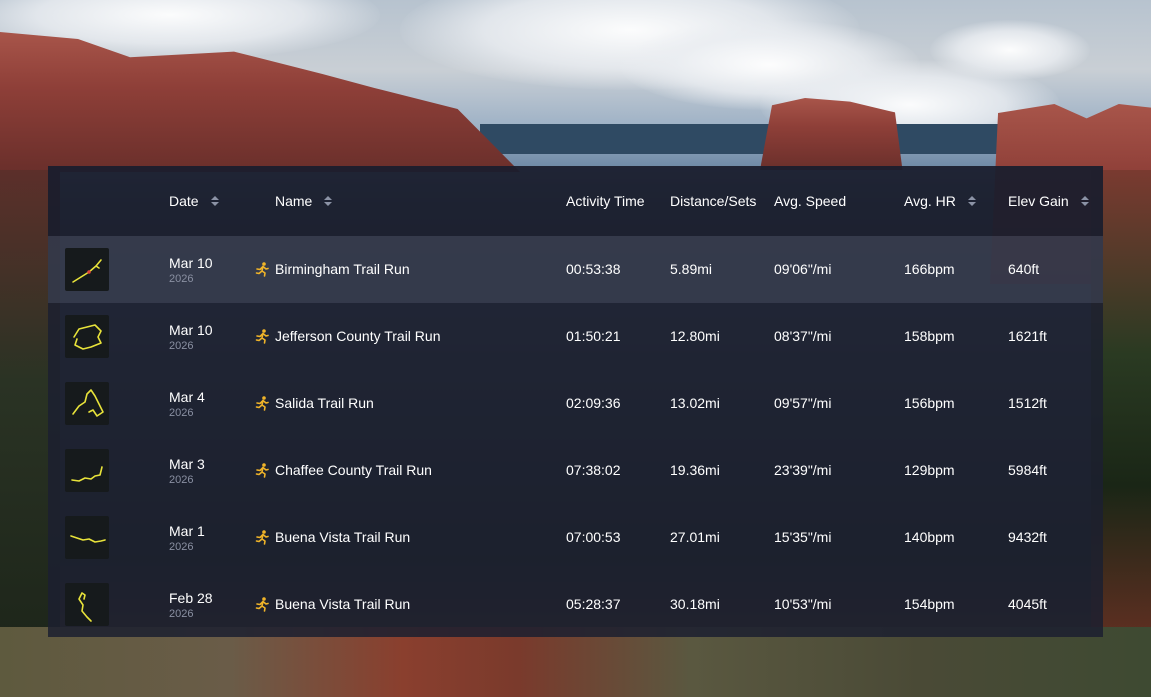  What do you see at coordinates (803, 403) in the screenshot?
I see `avg-speed: 09'57"/mi` at bounding box center [803, 403].